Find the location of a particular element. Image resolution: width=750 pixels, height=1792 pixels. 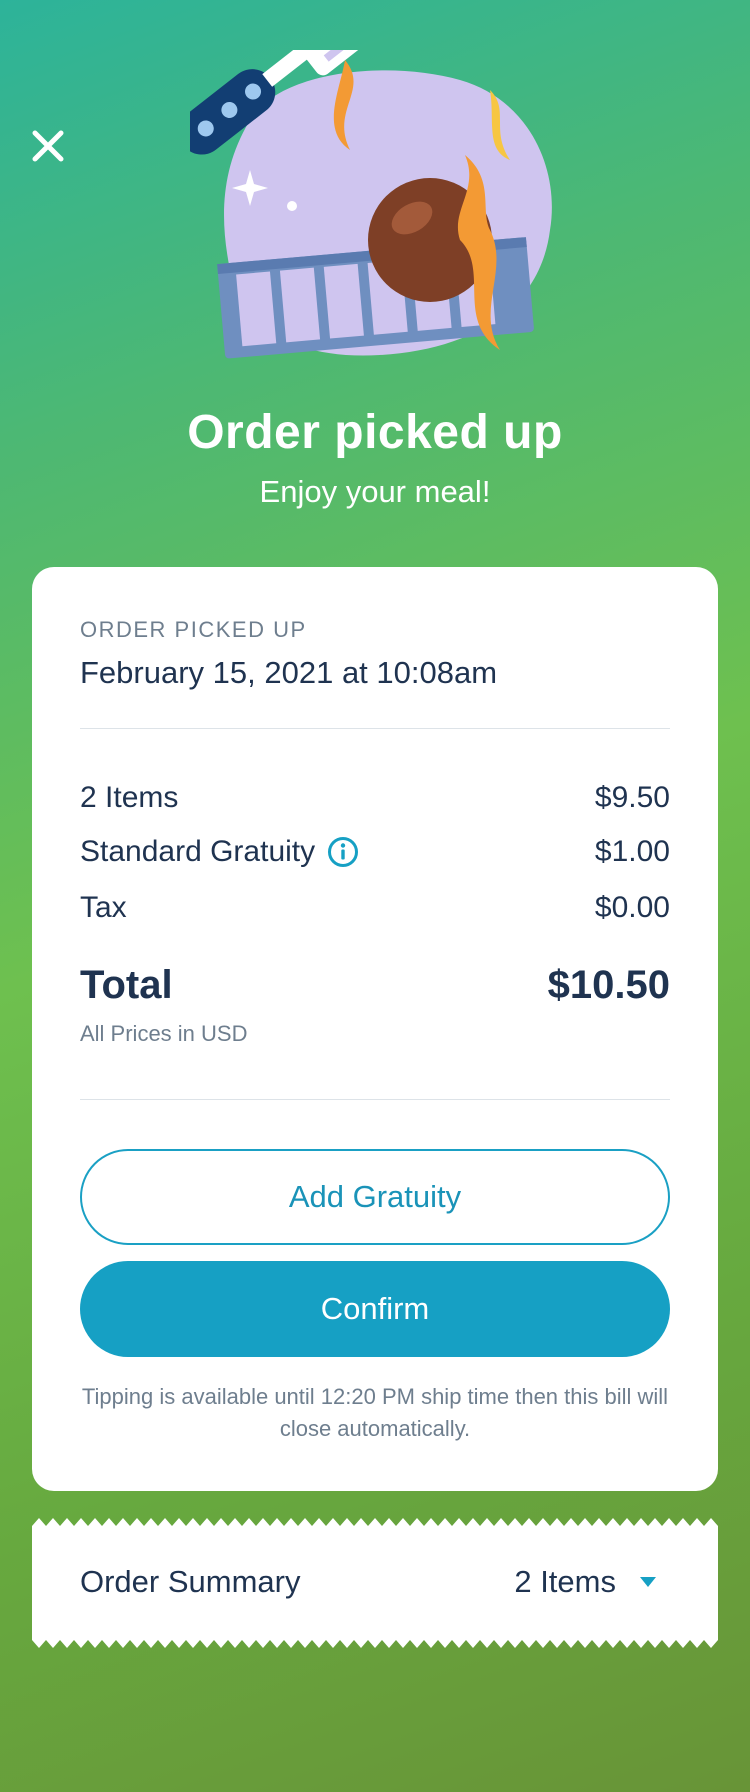

grill-spatula-illustration is located at coordinates (371, 204).